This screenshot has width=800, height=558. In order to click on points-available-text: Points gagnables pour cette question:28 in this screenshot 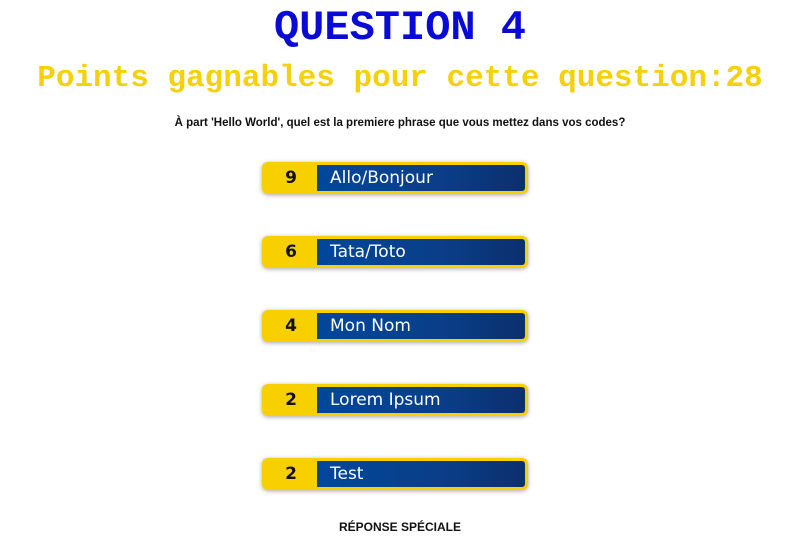, I will do `click(400, 78)`.